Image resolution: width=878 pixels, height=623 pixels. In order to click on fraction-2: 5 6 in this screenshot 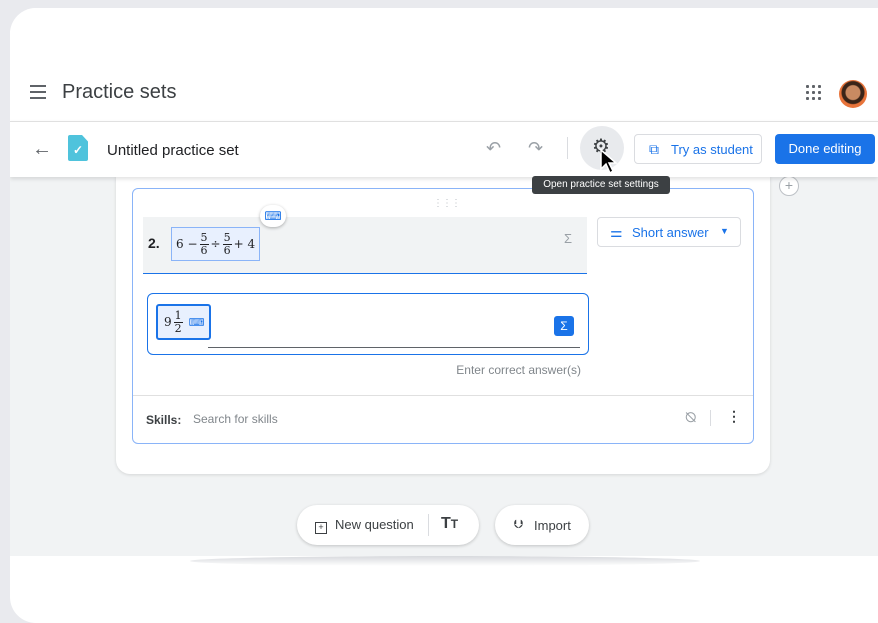, I will do `click(227, 243)`.